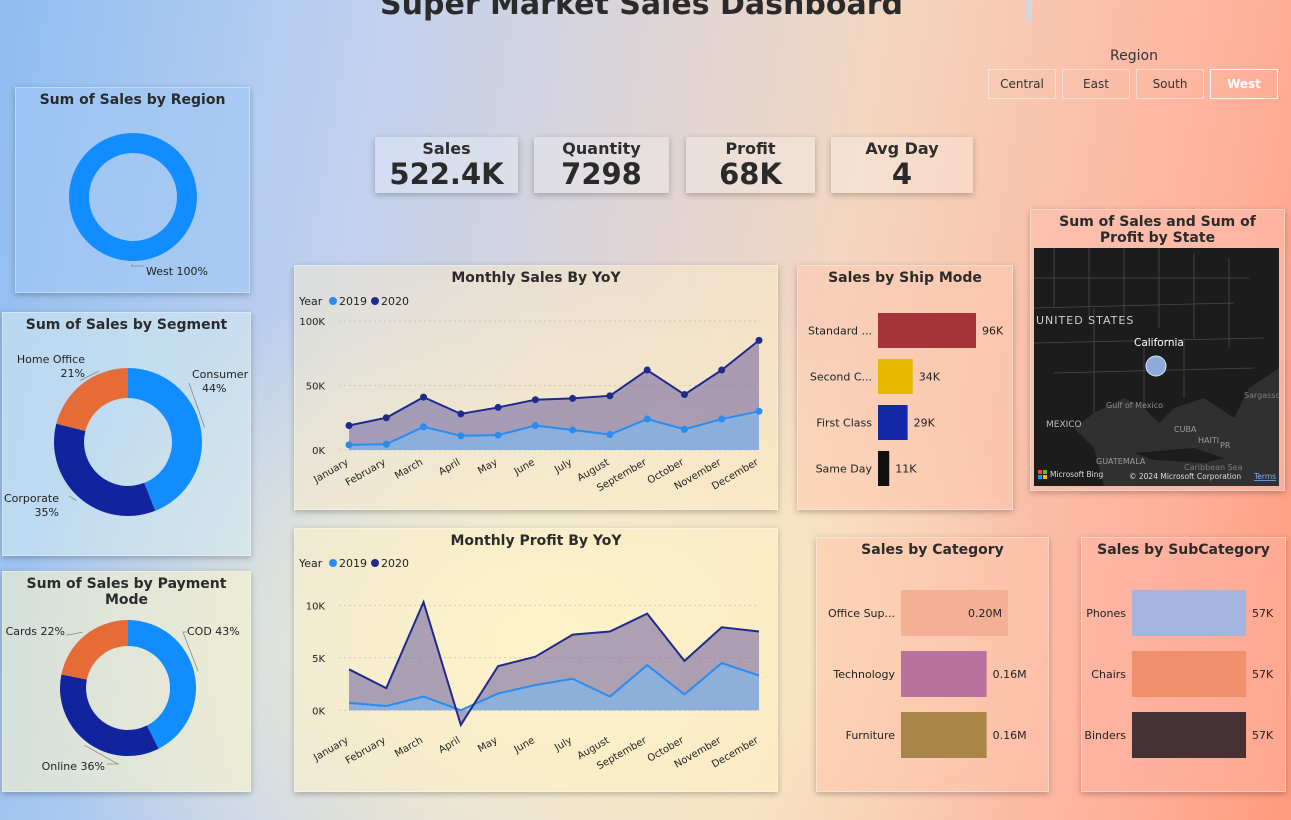 This screenshot has height=820, width=1291. I want to click on donut-slice-online, so click(109, 715).